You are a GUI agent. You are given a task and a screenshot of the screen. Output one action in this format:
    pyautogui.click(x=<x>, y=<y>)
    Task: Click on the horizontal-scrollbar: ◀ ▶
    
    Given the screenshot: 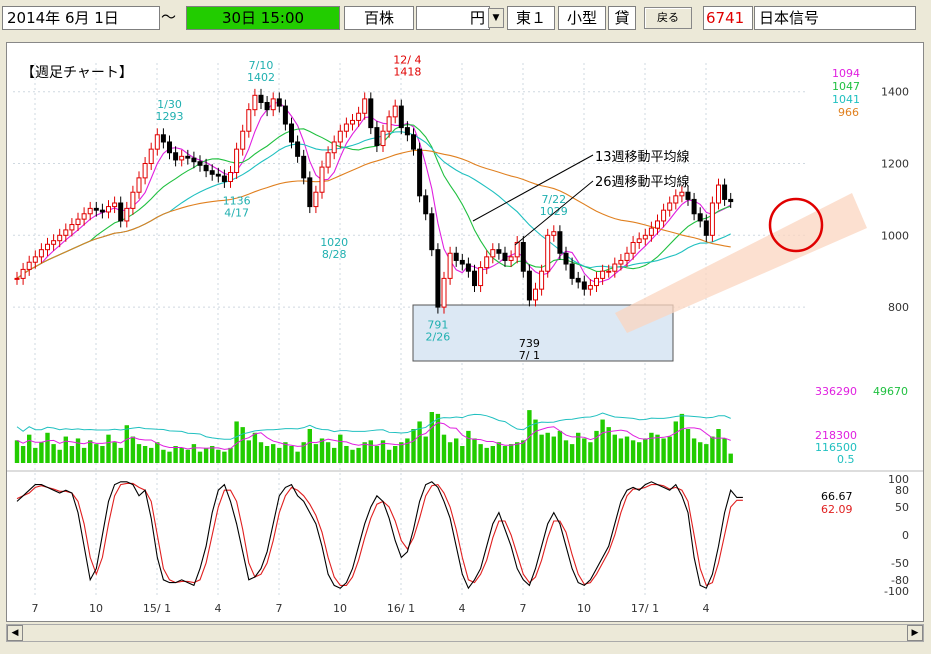 What is the action you would take?
    pyautogui.click(x=465, y=633)
    